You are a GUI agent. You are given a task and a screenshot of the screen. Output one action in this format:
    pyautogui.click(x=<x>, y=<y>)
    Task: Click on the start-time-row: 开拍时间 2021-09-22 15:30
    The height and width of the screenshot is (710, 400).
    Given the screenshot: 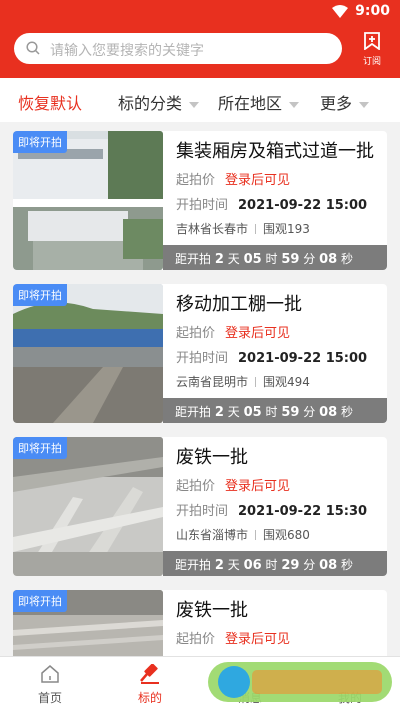 What is the action you would take?
    pyautogui.click(x=271, y=509)
    